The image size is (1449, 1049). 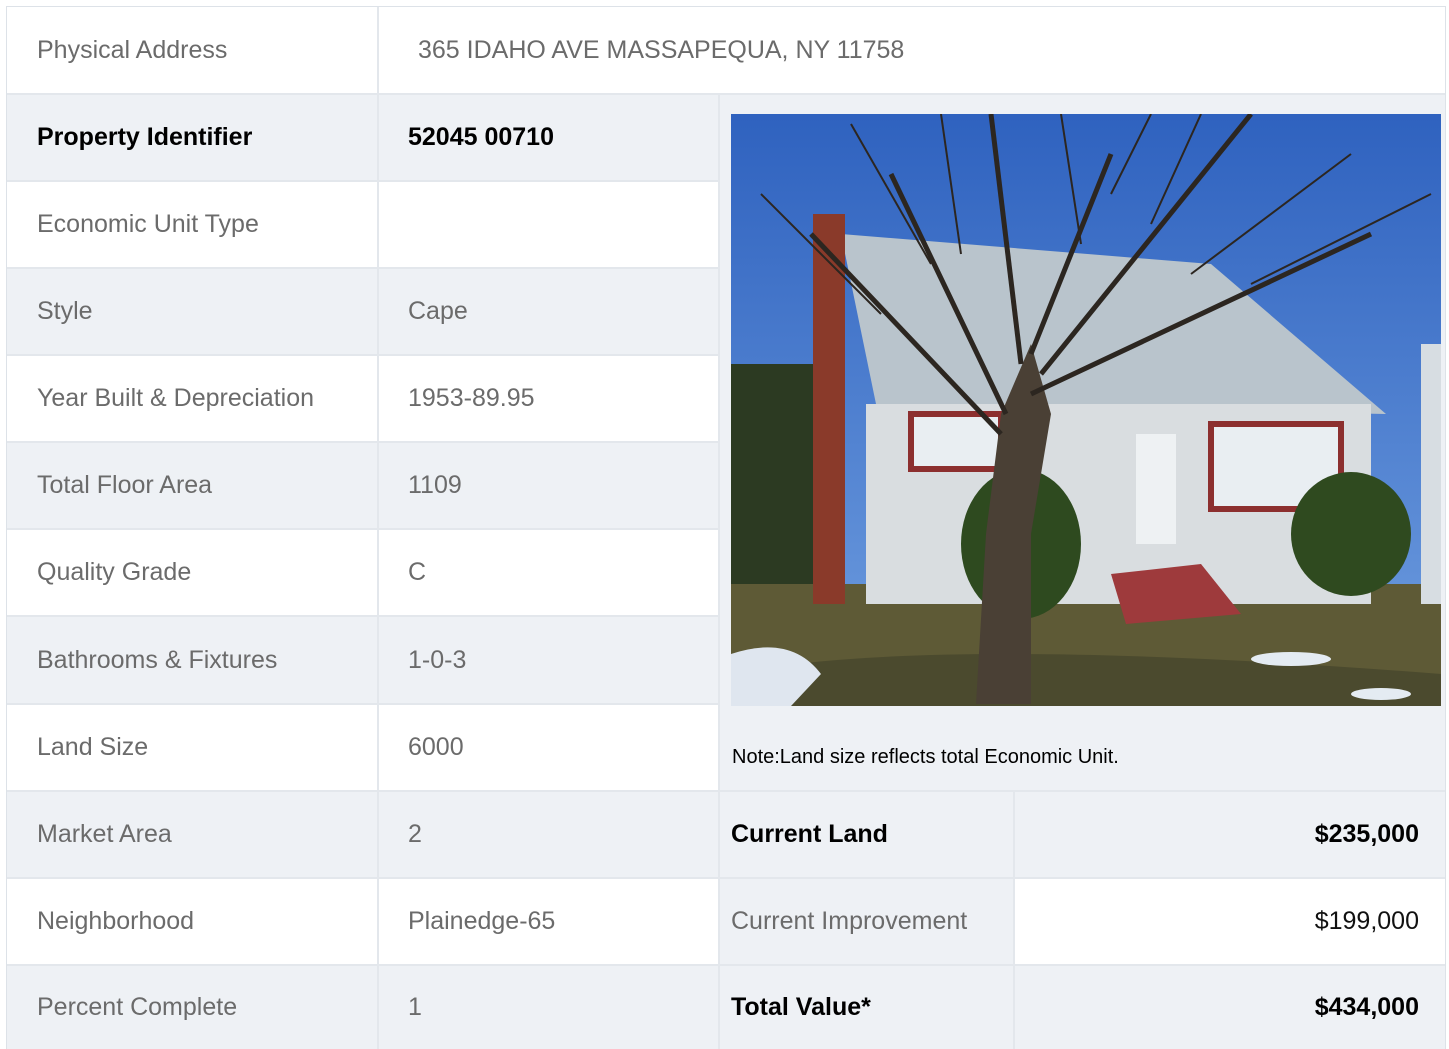 What do you see at coordinates (192, 747) in the screenshot?
I see `detail-label-land-size: Land Size` at bounding box center [192, 747].